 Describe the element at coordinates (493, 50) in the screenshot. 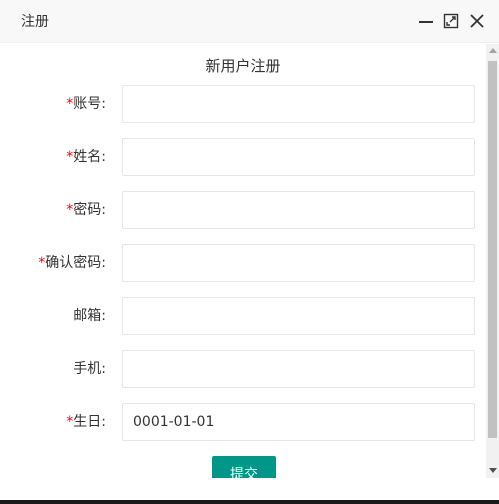

I see `scroll-up-icon` at that location.